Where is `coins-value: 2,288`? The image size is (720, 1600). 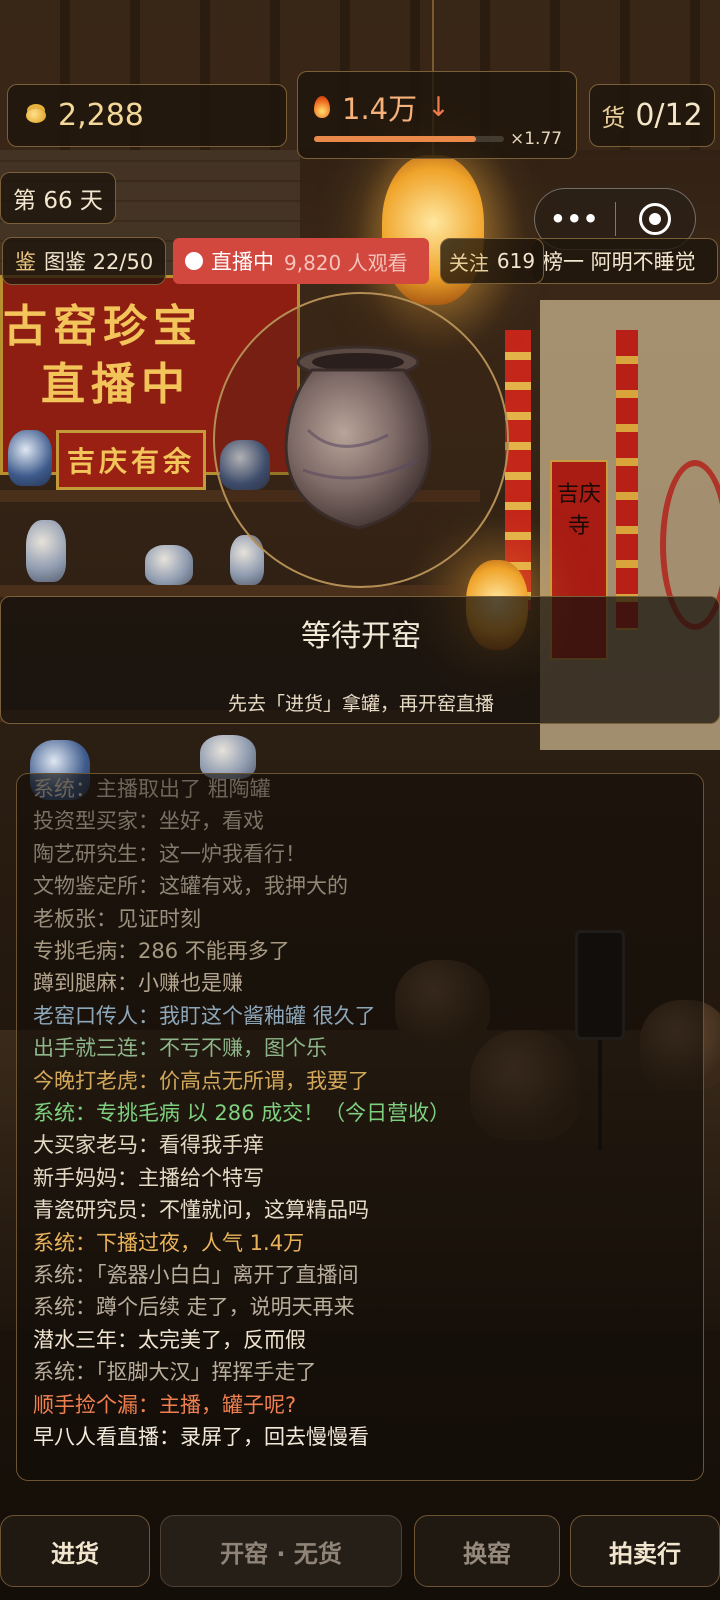 coins-value: 2,288 is located at coordinates (101, 115).